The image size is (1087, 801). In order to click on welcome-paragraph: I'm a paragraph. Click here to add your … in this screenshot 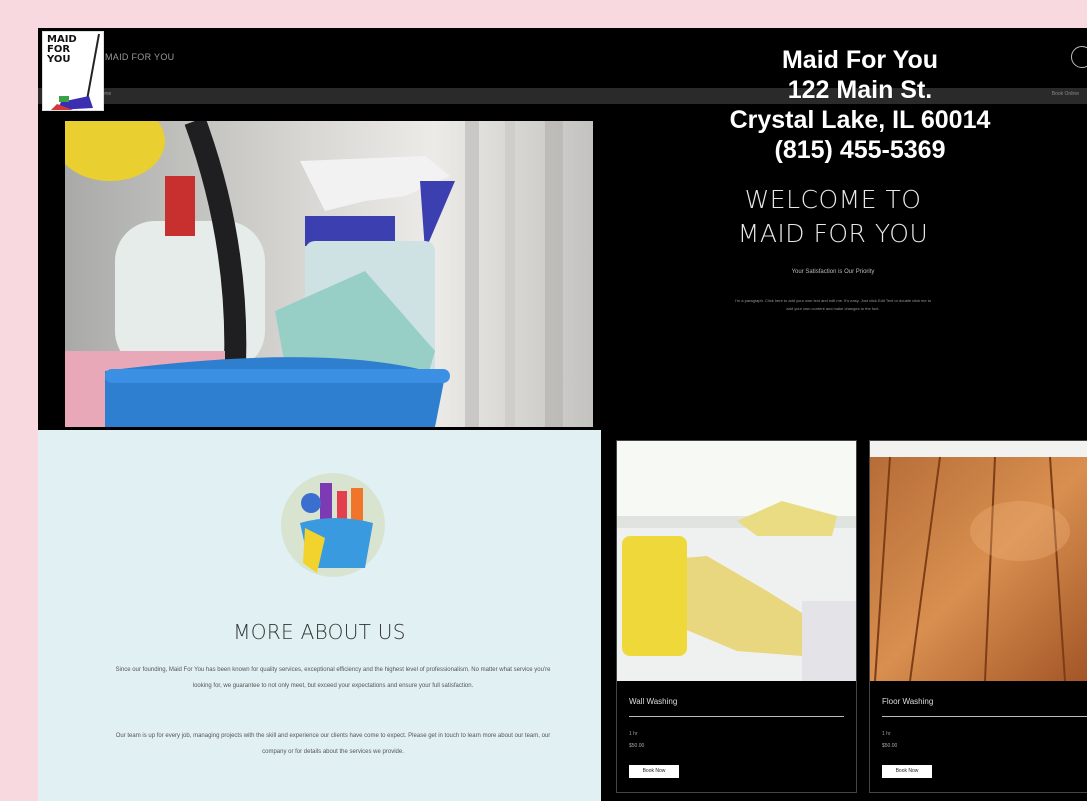, I will do `click(833, 304)`.